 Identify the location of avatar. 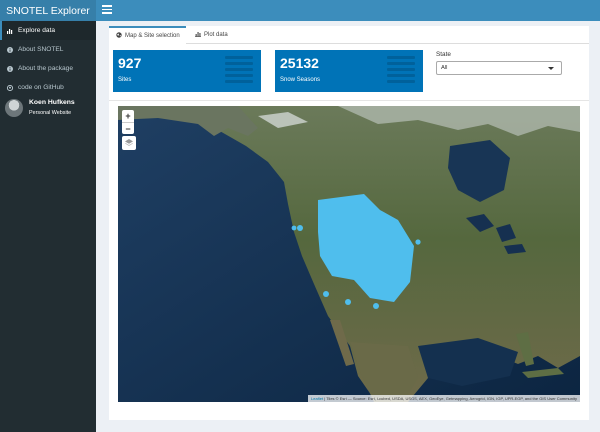
(14, 108).